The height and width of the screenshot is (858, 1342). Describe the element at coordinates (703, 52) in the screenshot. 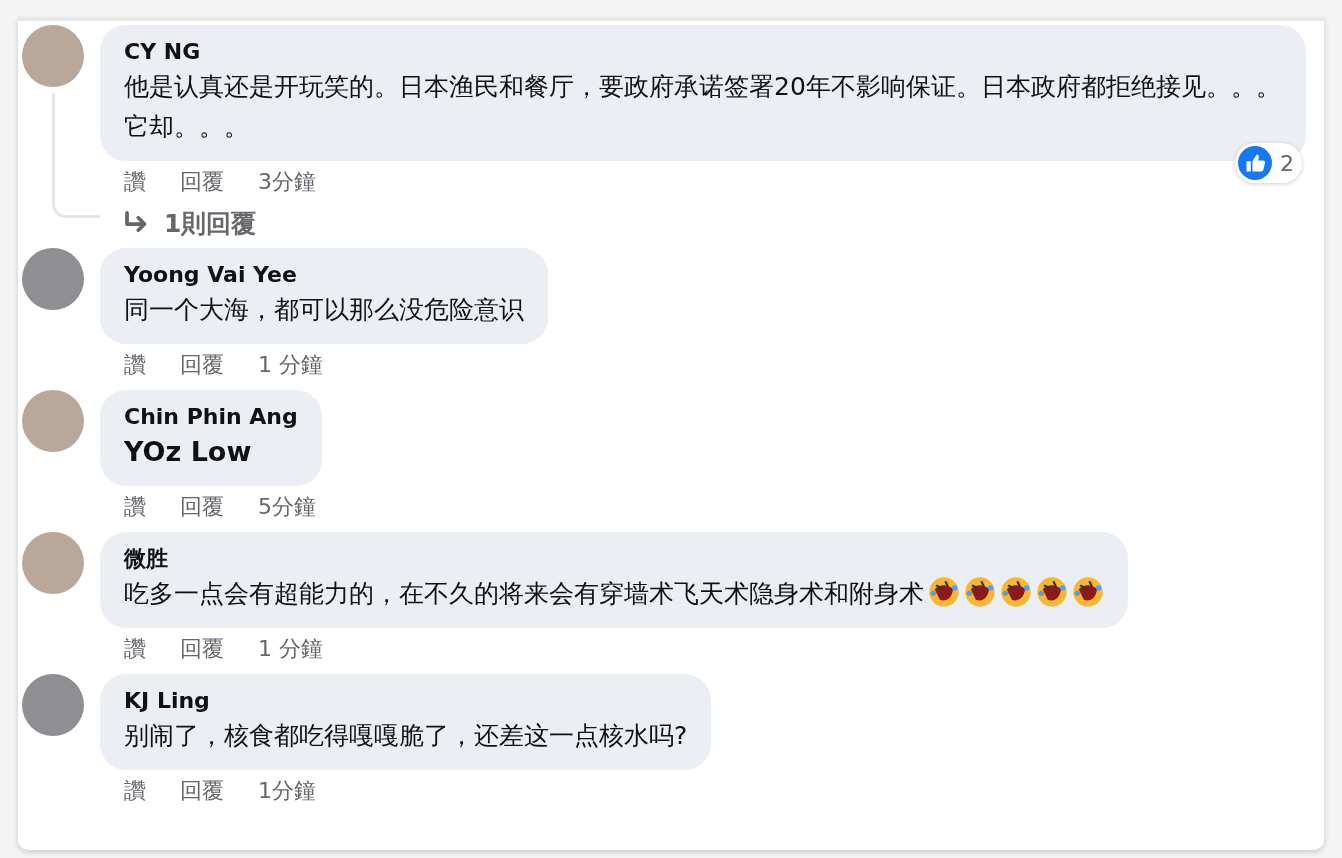

I see `author-name: CY NG` at that location.